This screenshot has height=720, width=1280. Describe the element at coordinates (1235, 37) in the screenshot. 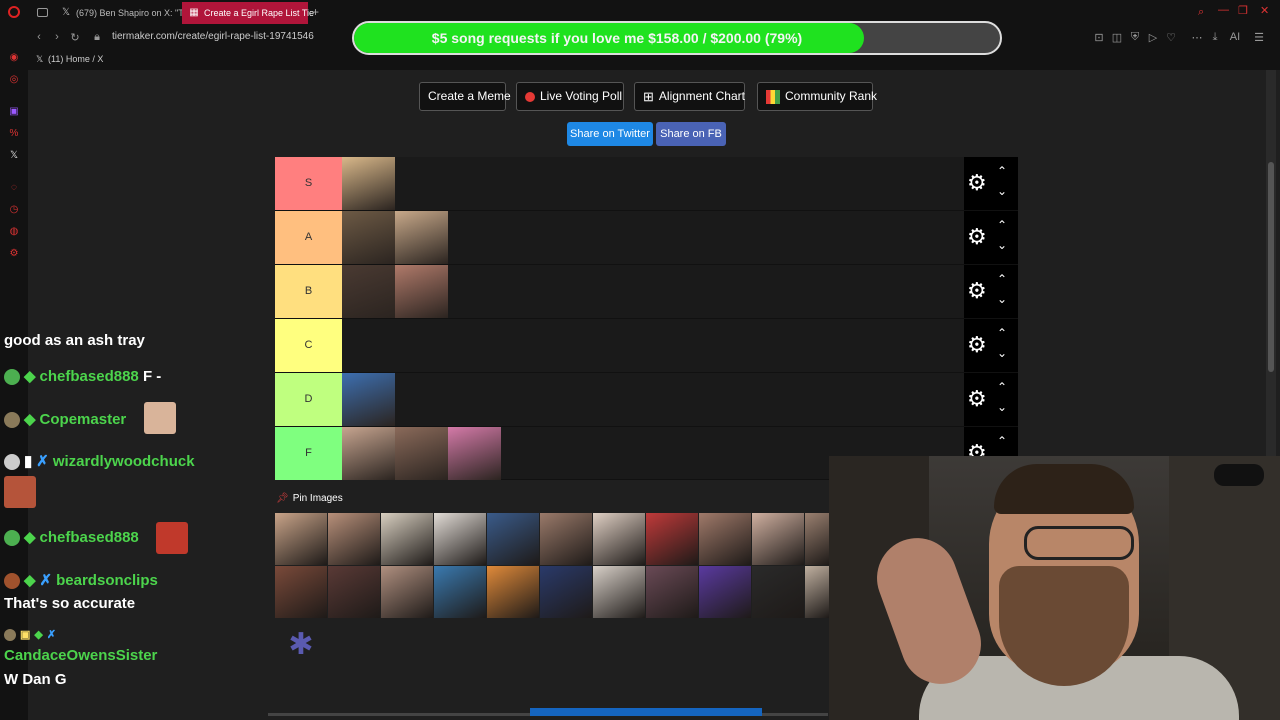

I see `ai-icon: AI` at that location.